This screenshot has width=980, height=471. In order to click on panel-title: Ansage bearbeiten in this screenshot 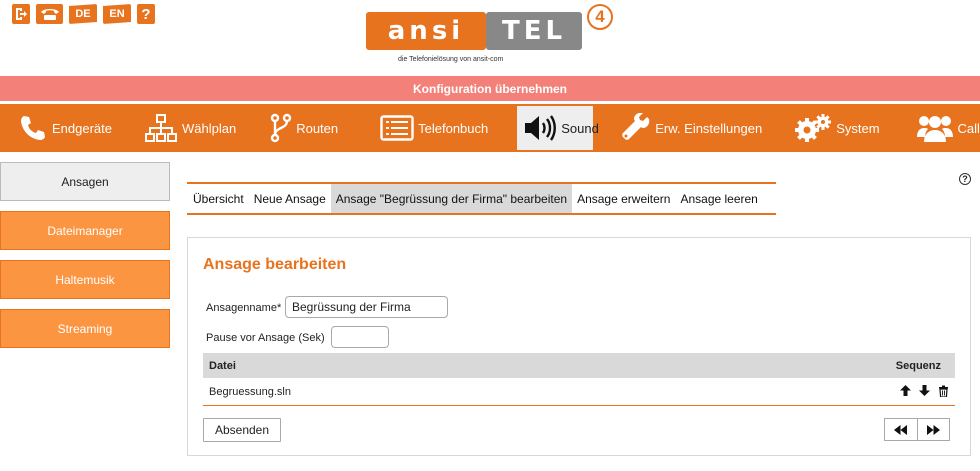, I will do `click(275, 264)`.